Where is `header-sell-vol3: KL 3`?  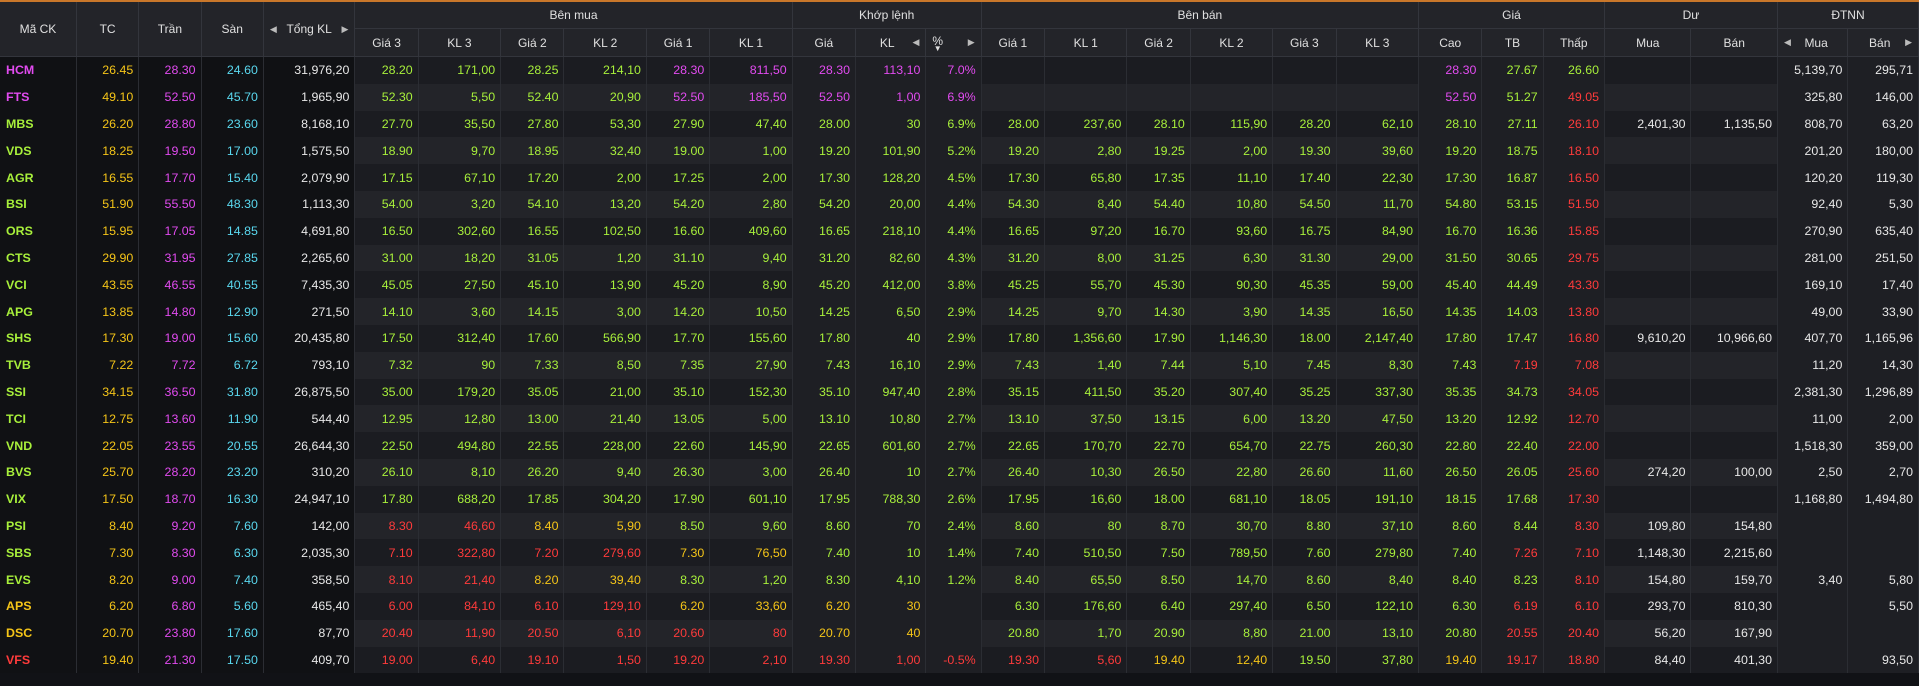
header-sell-vol3: KL 3 is located at coordinates (1378, 42).